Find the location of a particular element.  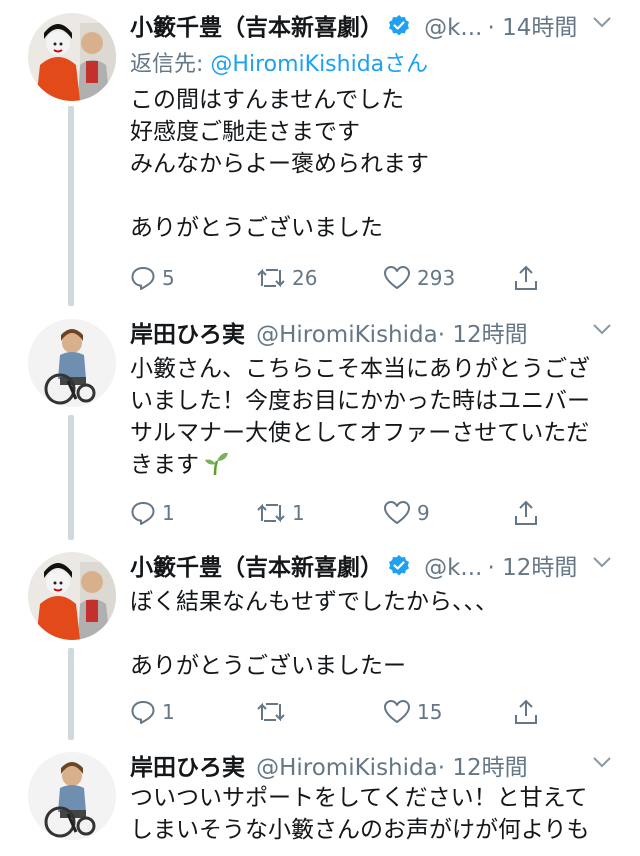

reply-to: 返信先: @HiromiKishidaさん is located at coordinates (279, 62).